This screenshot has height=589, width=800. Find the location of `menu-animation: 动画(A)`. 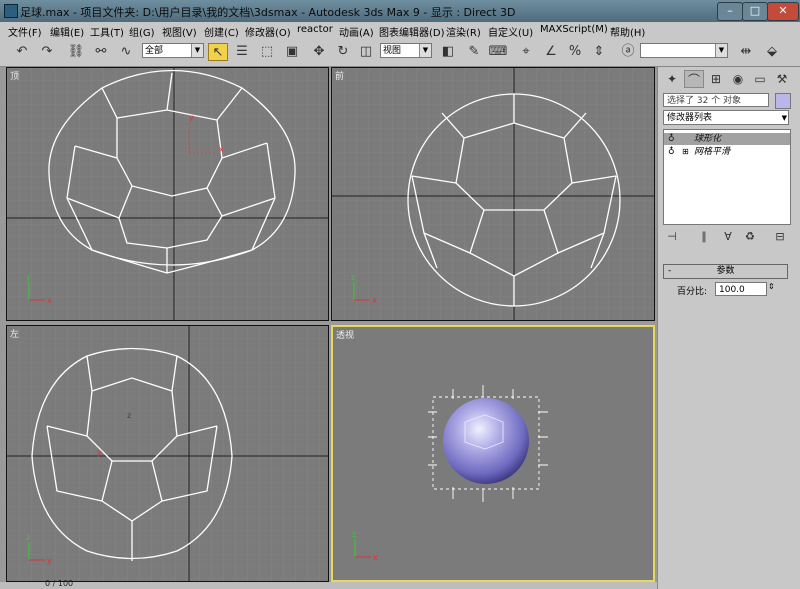

menu-animation: 动画(A) is located at coordinates (356, 31).